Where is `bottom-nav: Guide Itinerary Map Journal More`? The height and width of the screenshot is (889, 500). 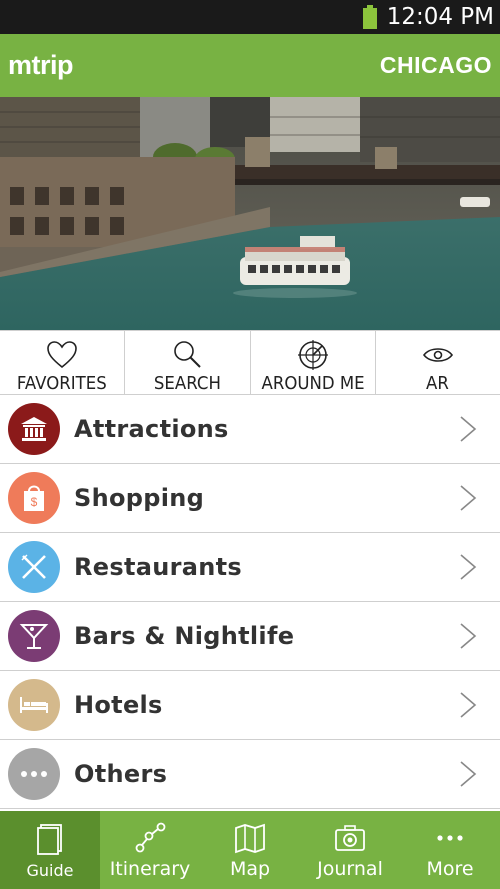 bottom-nav: Guide Itinerary Map Journal More is located at coordinates (250, 850).